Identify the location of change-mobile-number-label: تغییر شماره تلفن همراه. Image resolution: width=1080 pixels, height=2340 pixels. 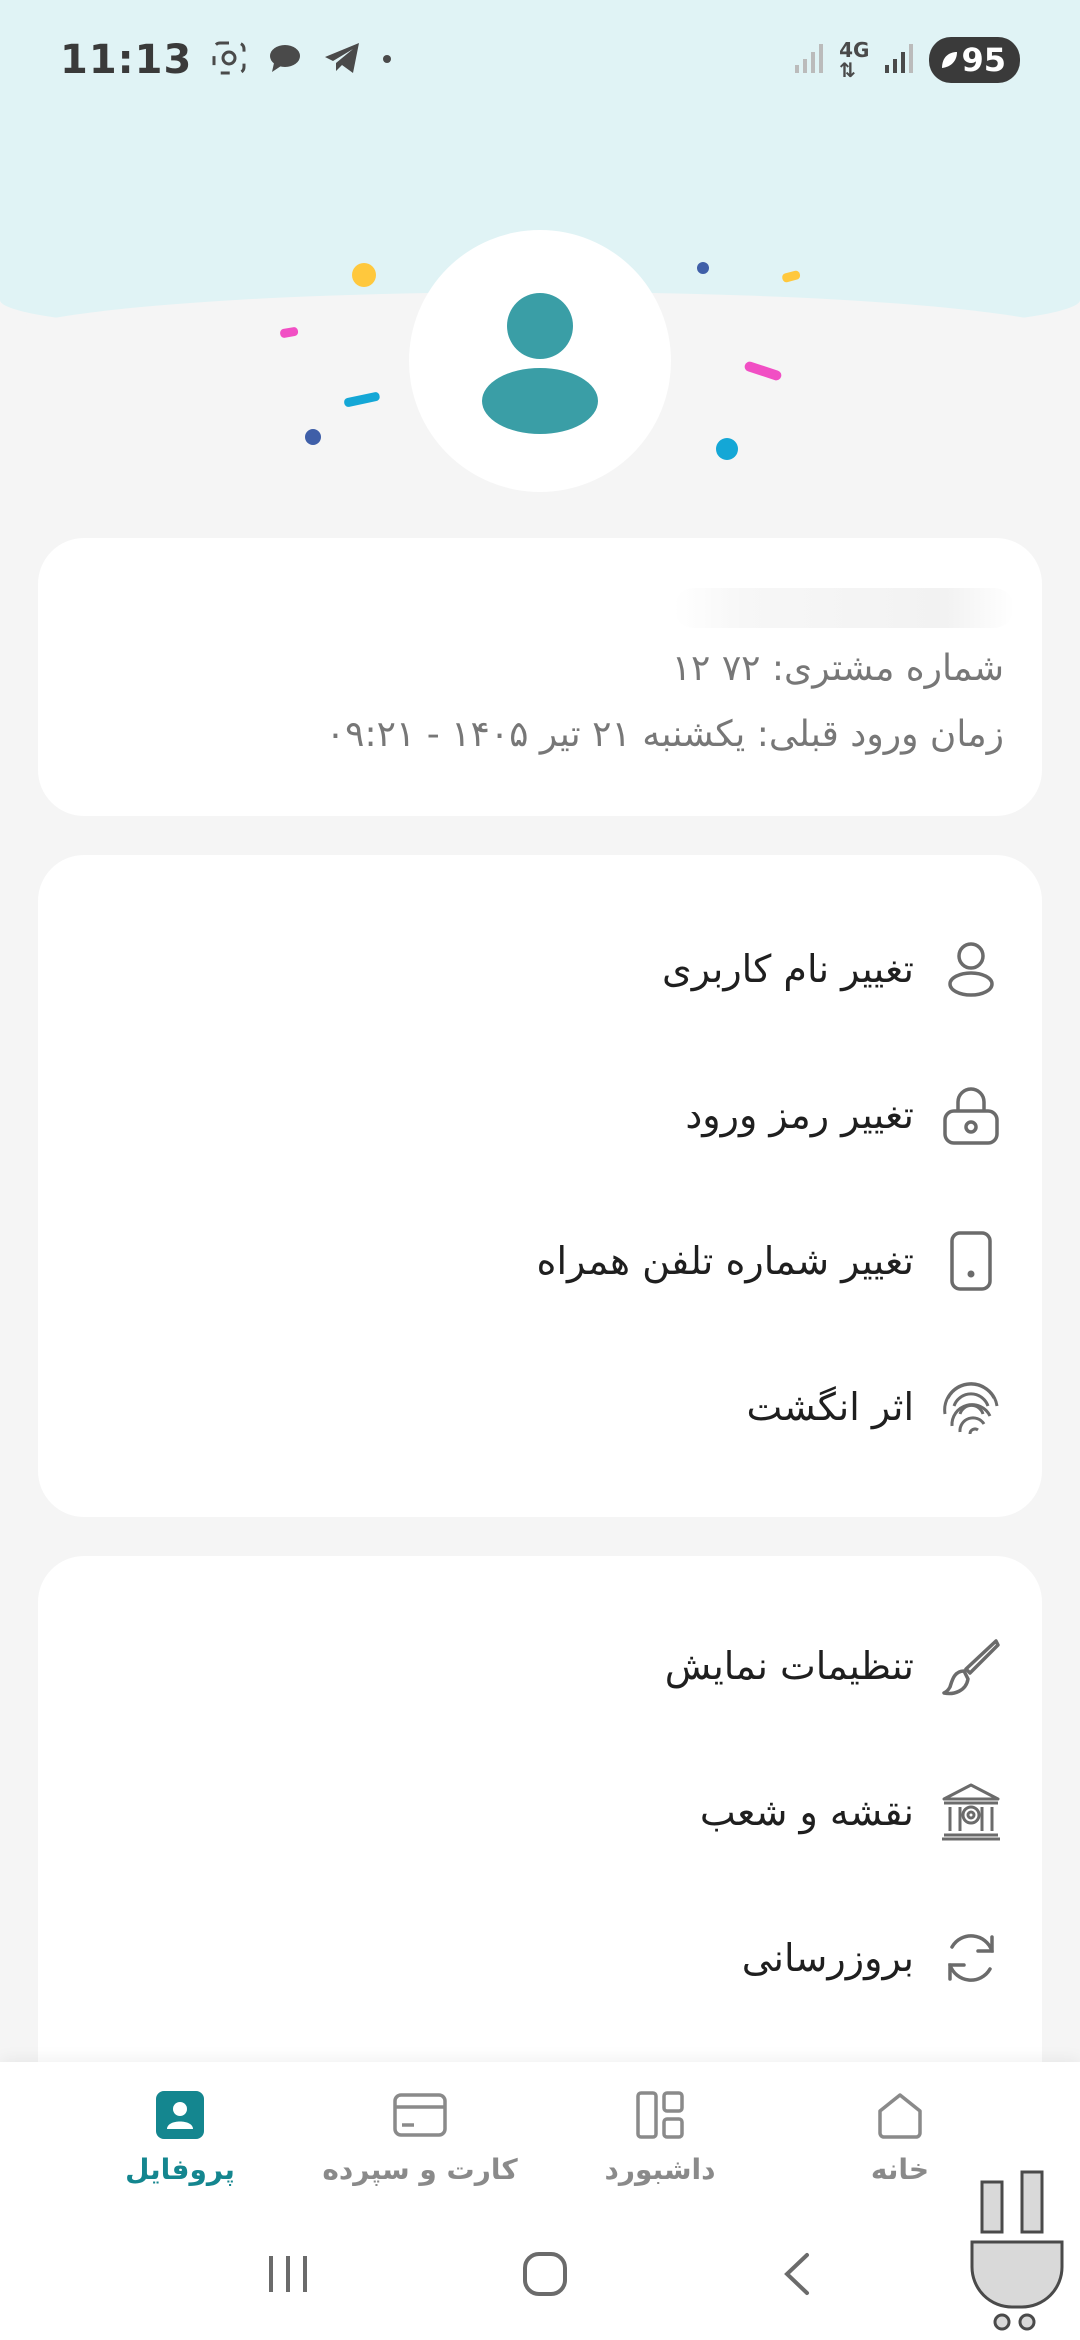
(725, 1261).